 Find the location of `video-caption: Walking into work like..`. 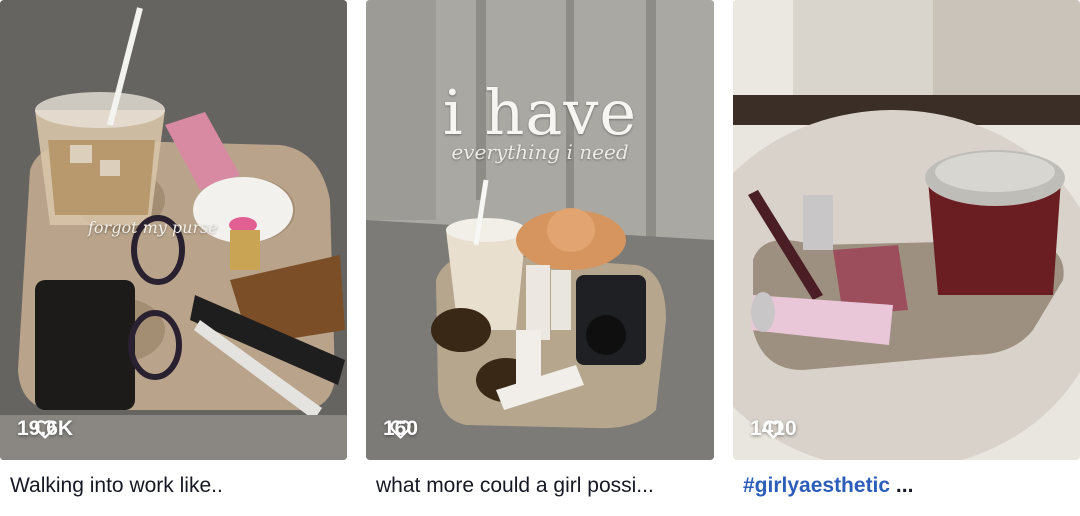

video-caption: Walking into work like.. is located at coordinates (116, 486).